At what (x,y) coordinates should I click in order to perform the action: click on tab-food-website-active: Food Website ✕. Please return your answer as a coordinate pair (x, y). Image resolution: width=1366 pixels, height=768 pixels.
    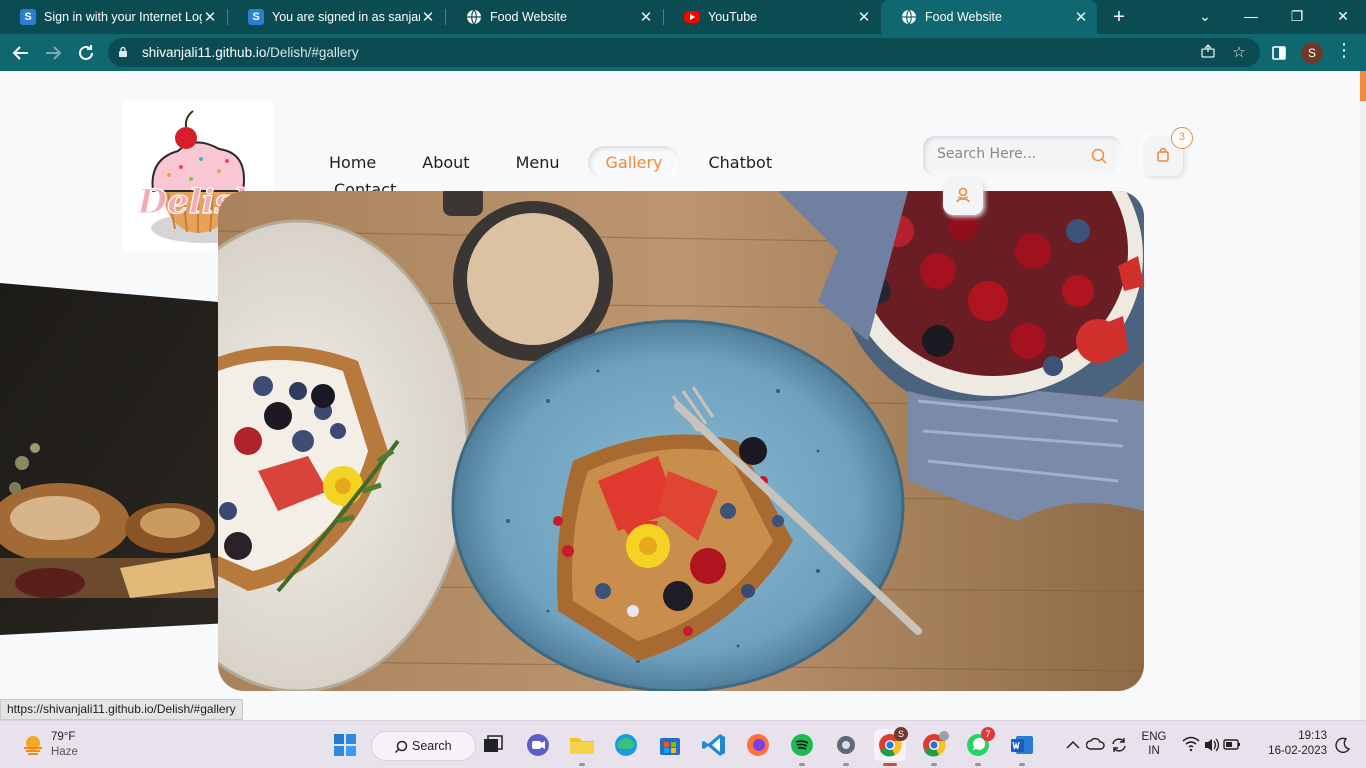
    Looking at the image, I should click on (989, 17).